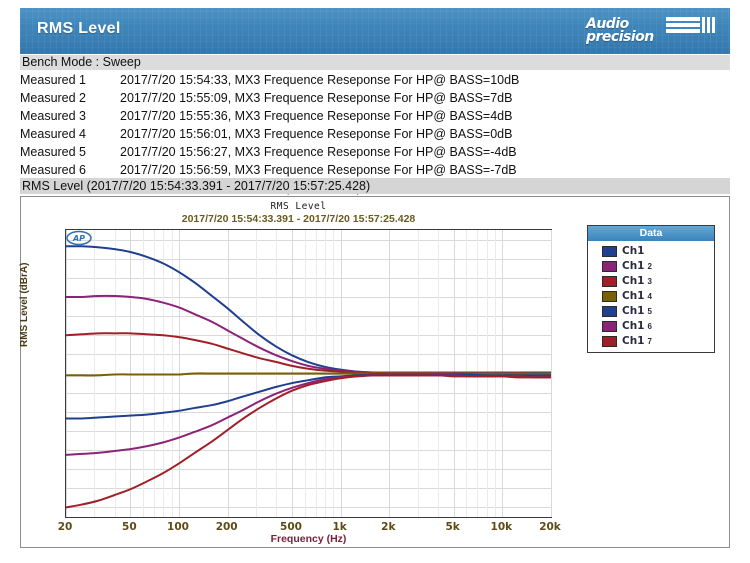 The image size is (750, 563). What do you see at coordinates (339, 527) in the screenshot?
I see `x-tick-label: 1k` at bounding box center [339, 527].